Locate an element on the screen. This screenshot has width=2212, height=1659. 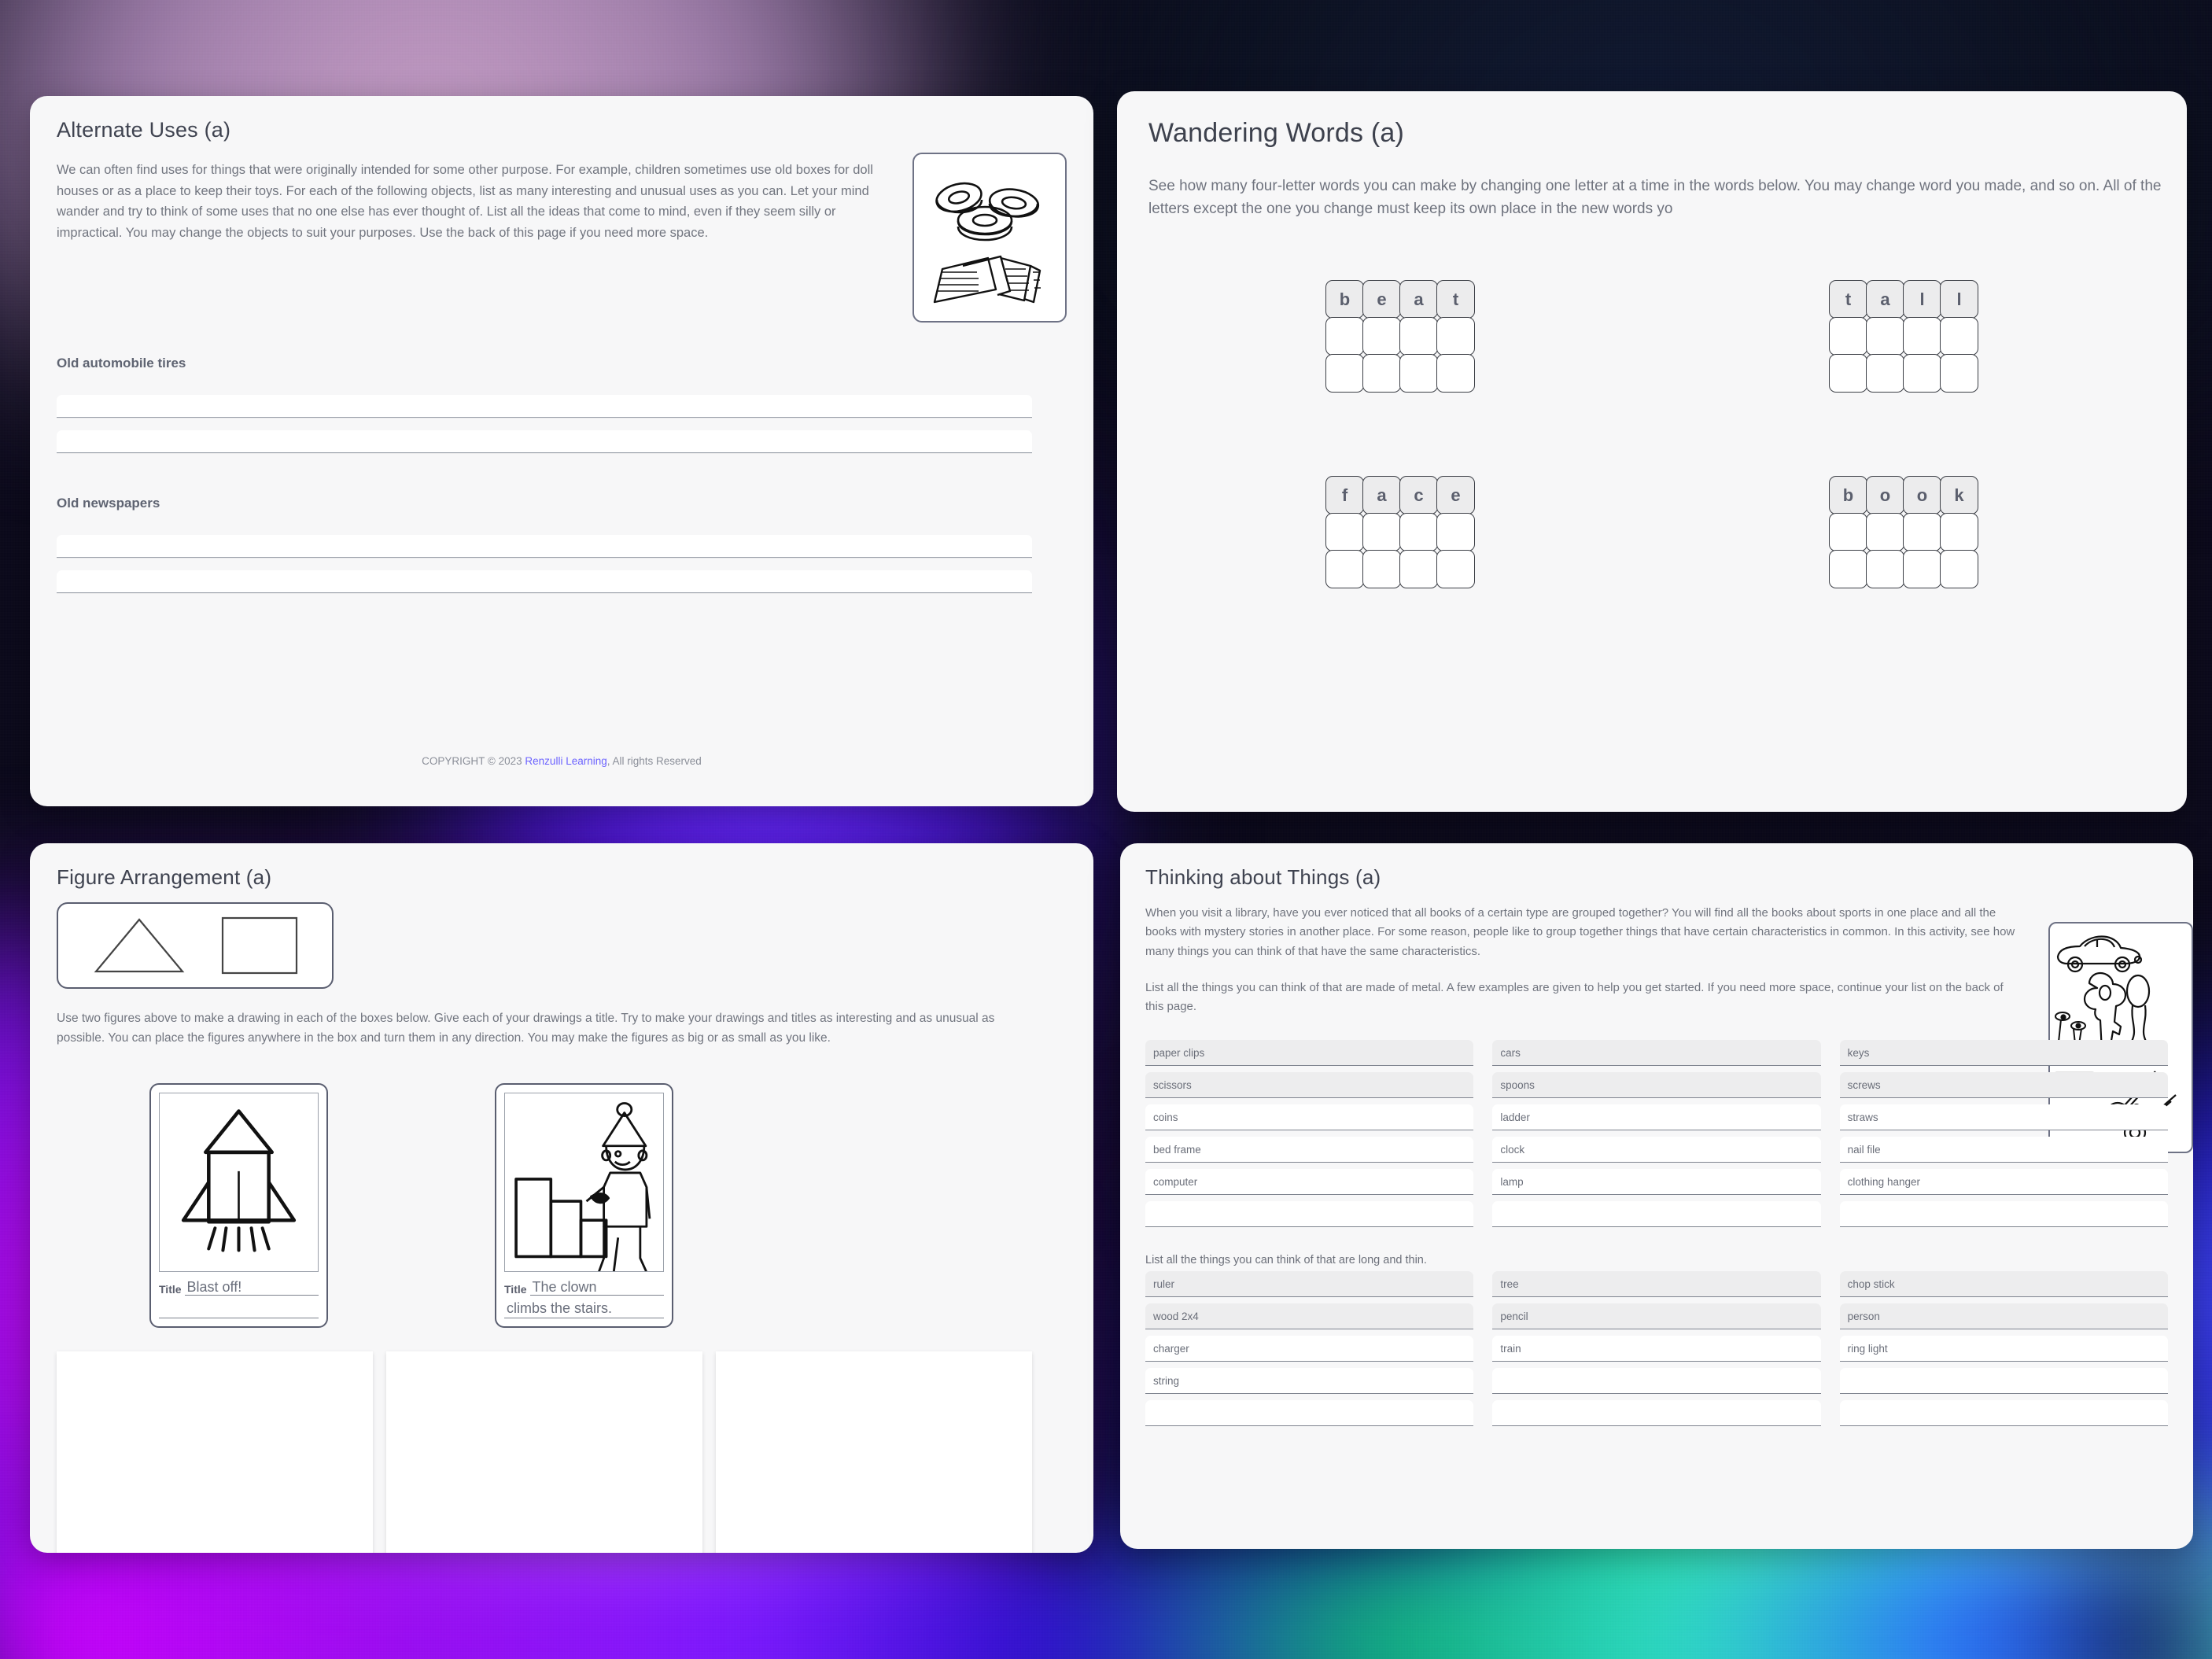
answer-field: coins is located at coordinates (1309, 1117).